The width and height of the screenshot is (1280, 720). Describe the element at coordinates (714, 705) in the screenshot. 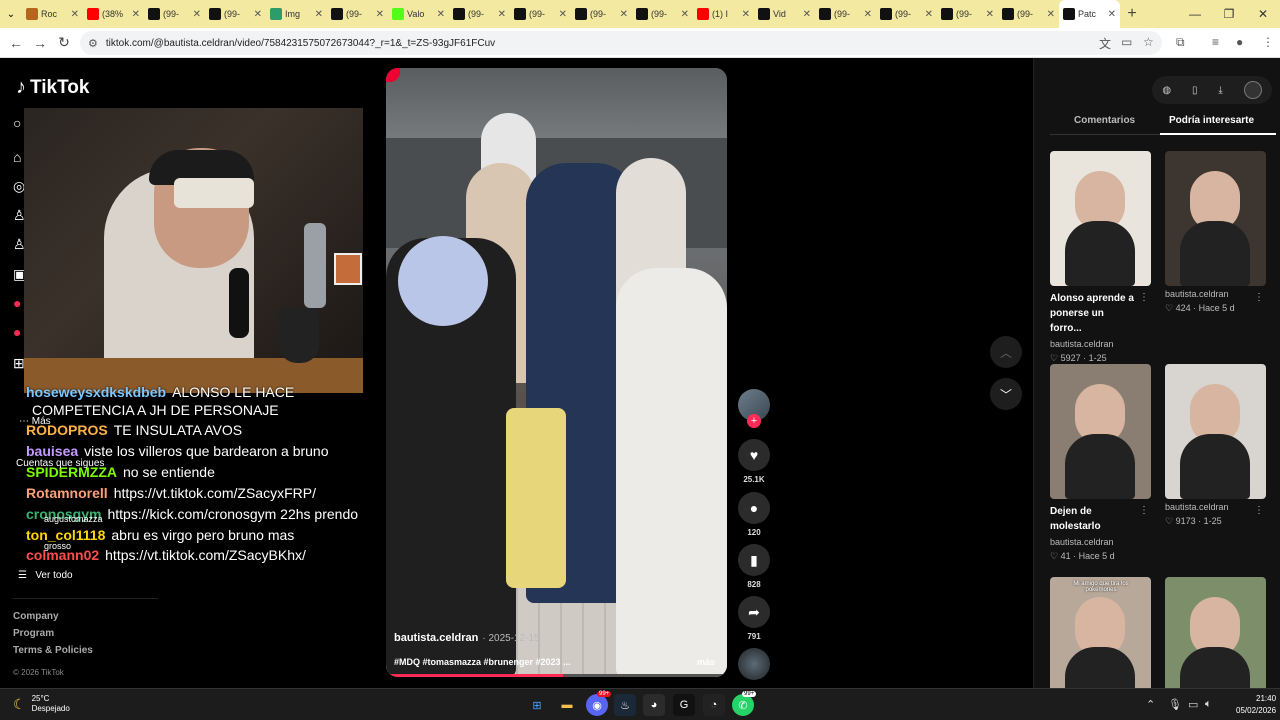

I see `obs-icon: ◔` at that location.